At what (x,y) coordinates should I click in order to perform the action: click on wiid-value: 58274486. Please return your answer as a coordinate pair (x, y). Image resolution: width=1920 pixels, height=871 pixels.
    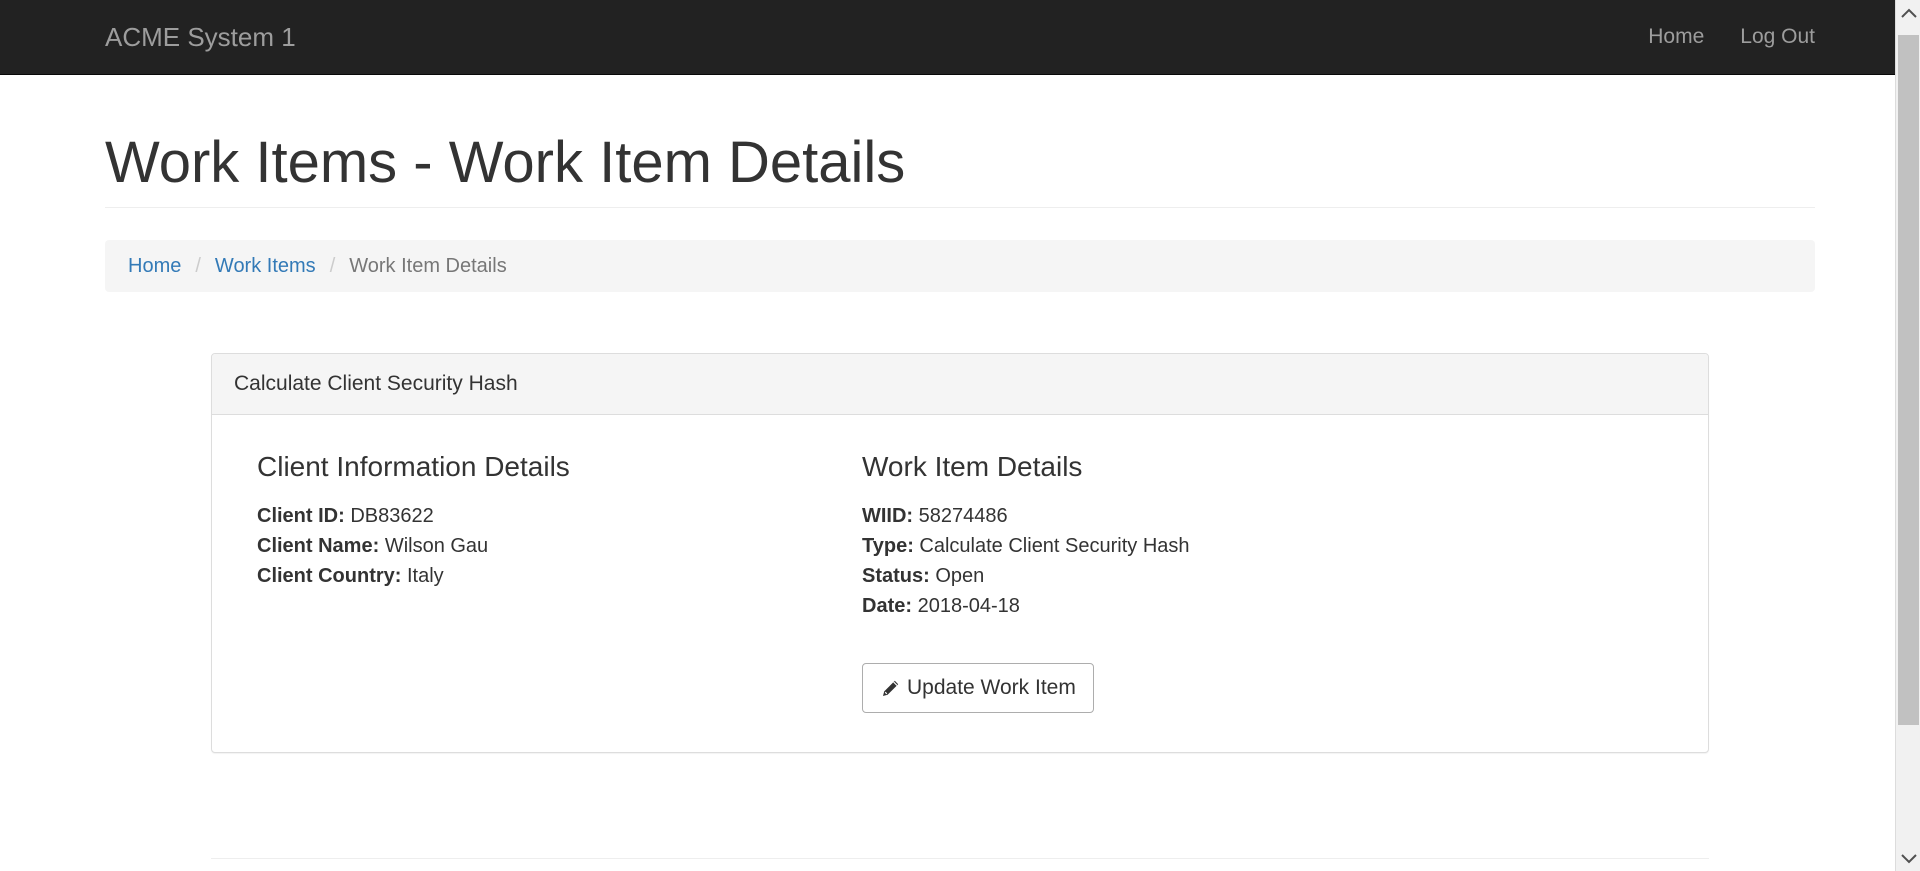
    Looking at the image, I should click on (963, 516).